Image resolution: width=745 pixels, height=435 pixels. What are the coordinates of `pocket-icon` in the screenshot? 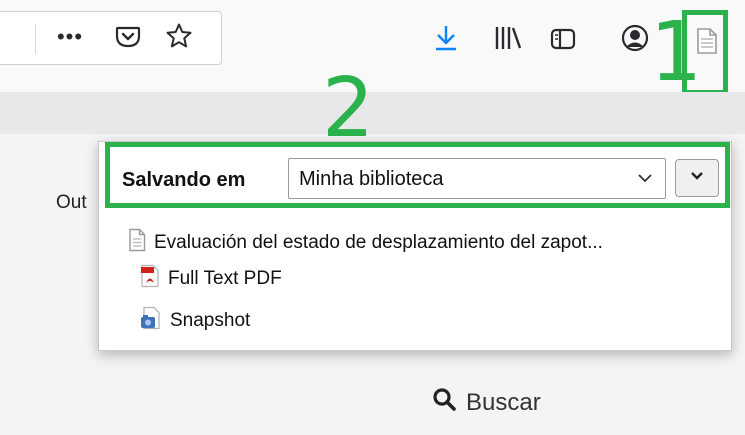 It's located at (128, 37).